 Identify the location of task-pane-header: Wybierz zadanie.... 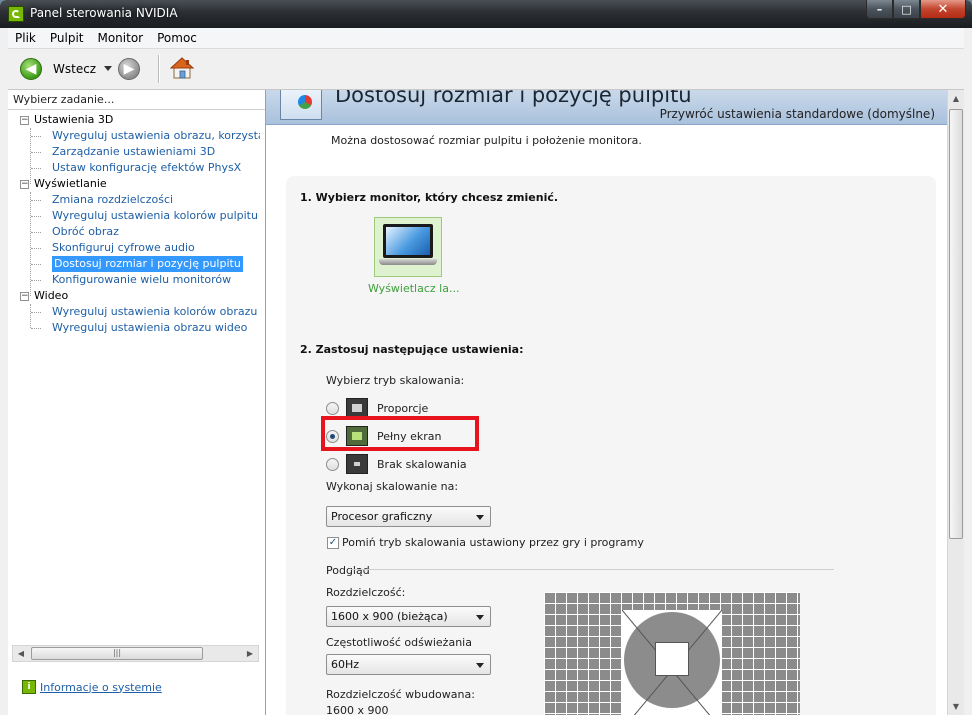
(136, 100).